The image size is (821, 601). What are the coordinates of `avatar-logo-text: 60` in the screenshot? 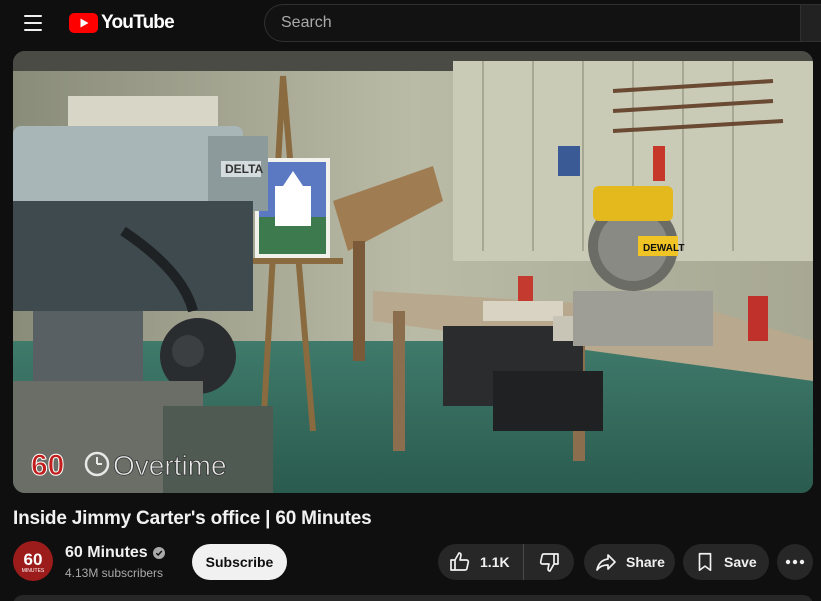 It's located at (33, 559).